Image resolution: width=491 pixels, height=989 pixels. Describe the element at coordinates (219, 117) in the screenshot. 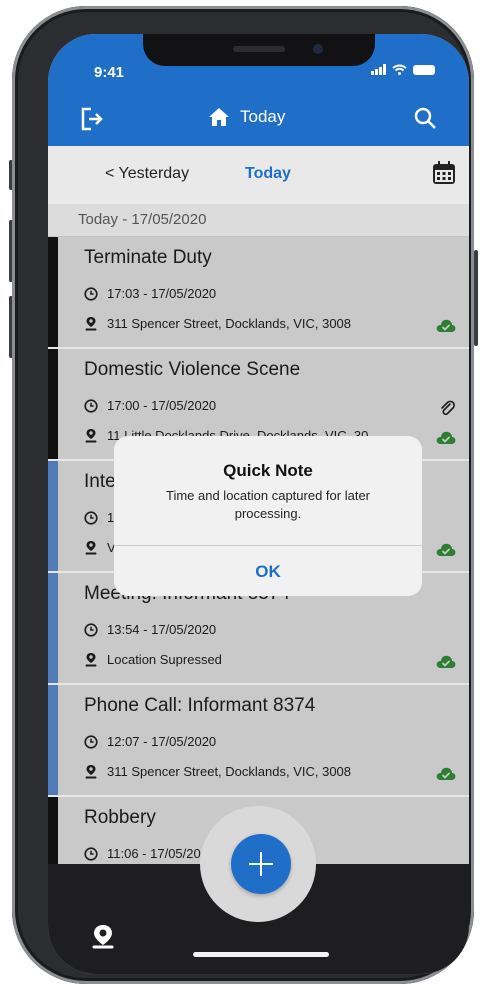

I see `home-icon` at that location.